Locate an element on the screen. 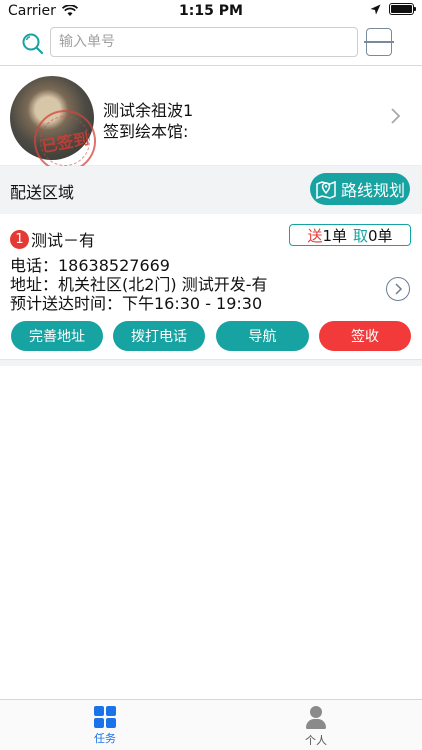 This screenshot has height=750, width=422. deliver-label: 送 is located at coordinates (315, 235).